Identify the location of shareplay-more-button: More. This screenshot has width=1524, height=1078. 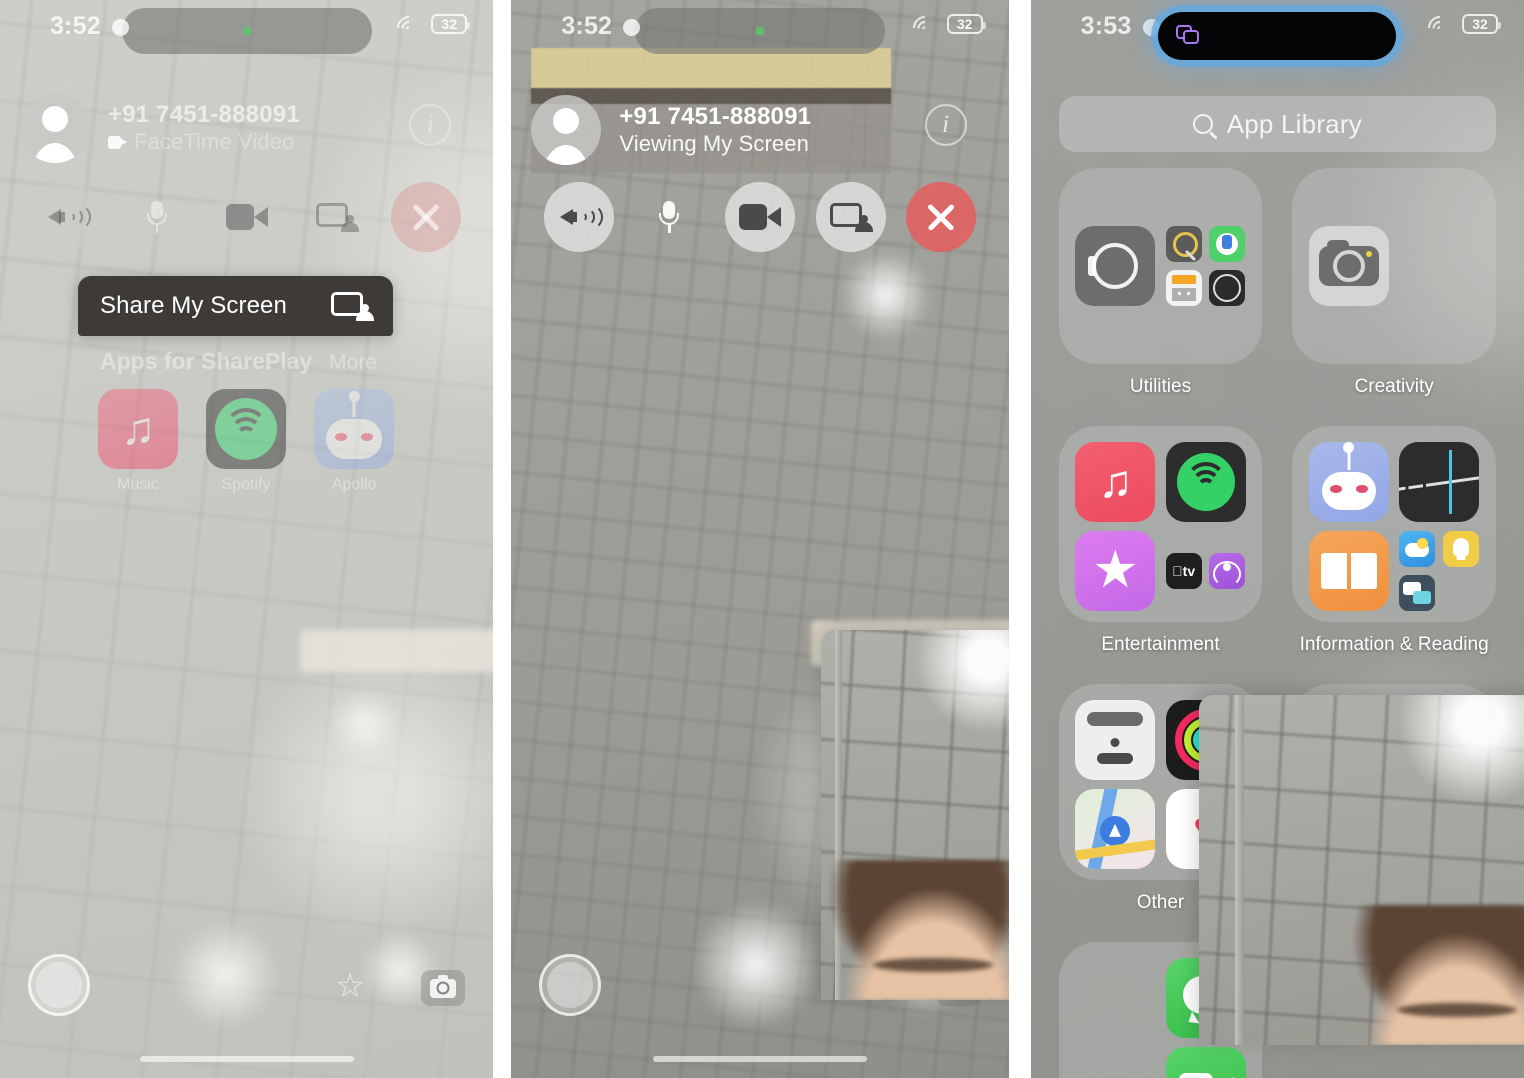
(353, 363).